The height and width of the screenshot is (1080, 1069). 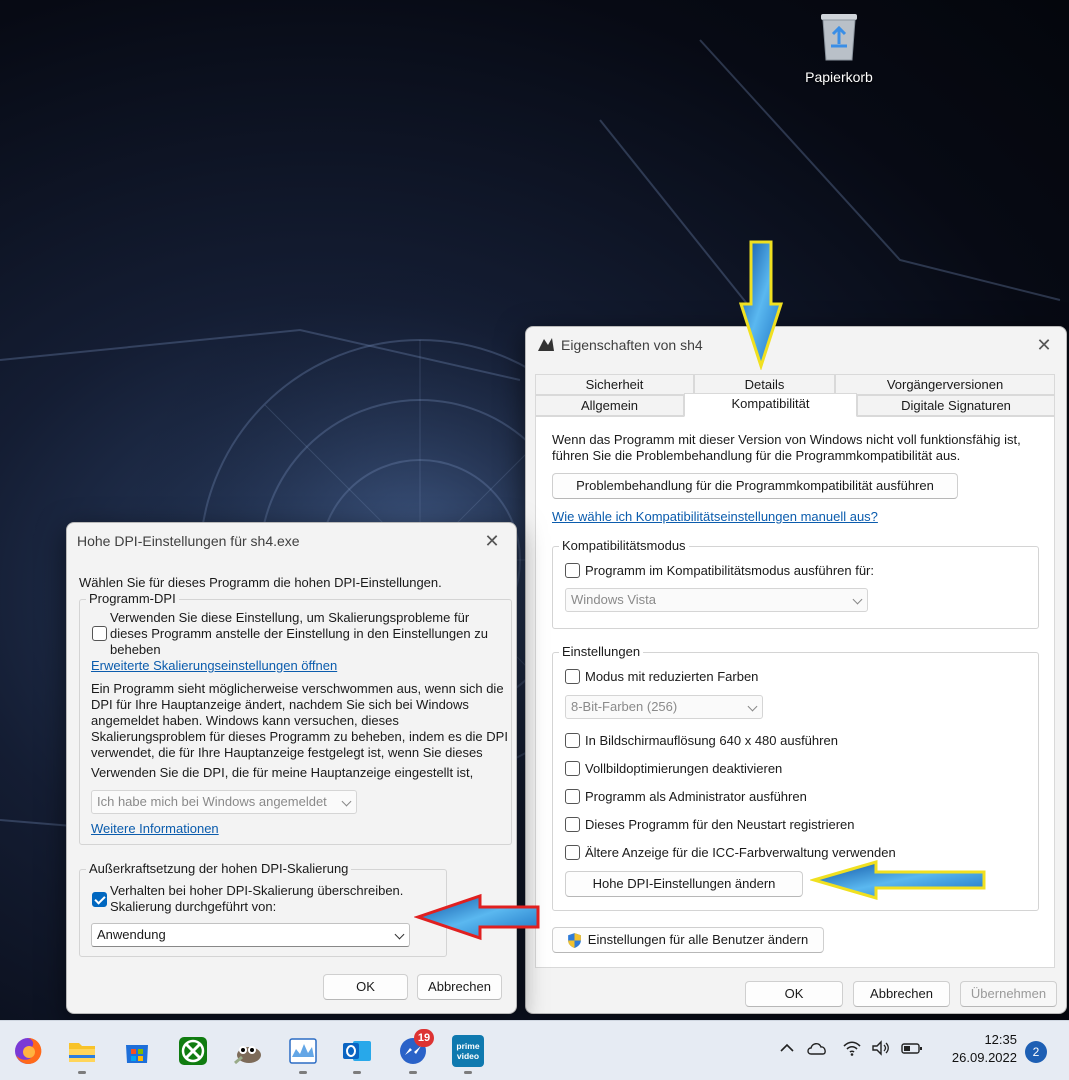 What do you see at coordinates (684, 768) in the screenshot?
I see `fullscreen-opt-label: Vollbildoptimierungen deaktivieren` at bounding box center [684, 768].